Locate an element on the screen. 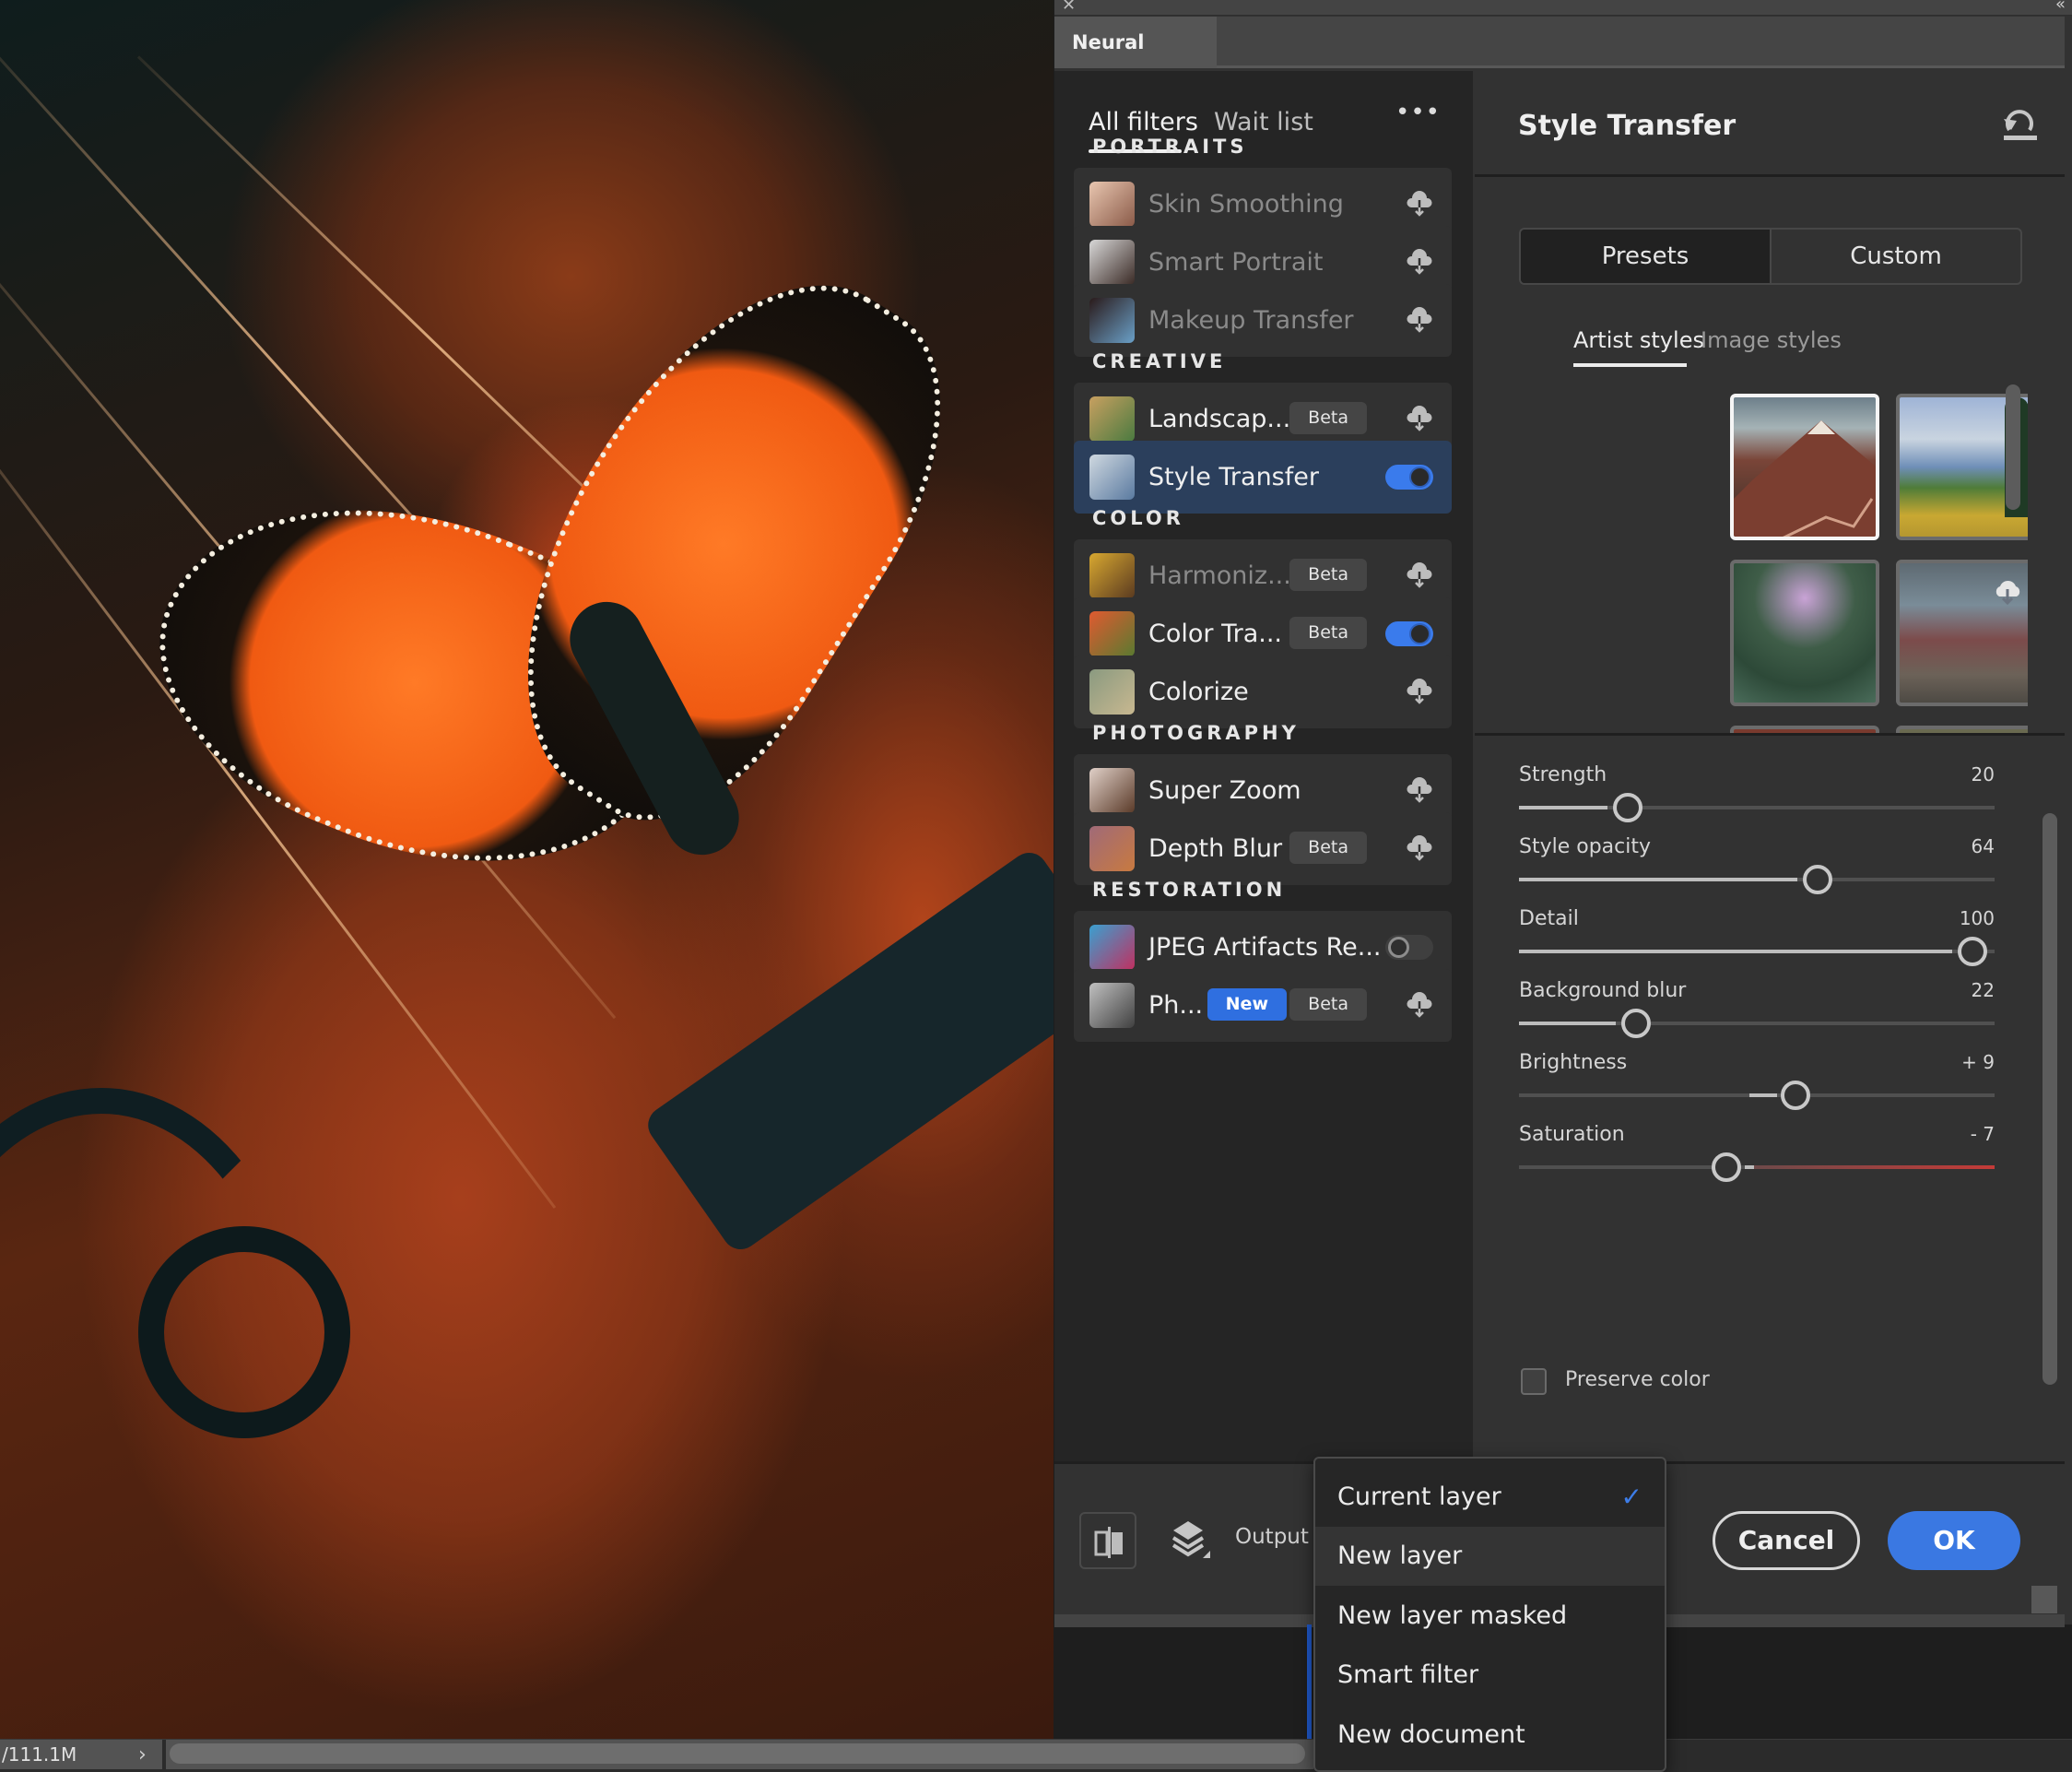 This screenshot has width=2072, height=1772. presets-option: Presets is located at coordinates (1646, 256).